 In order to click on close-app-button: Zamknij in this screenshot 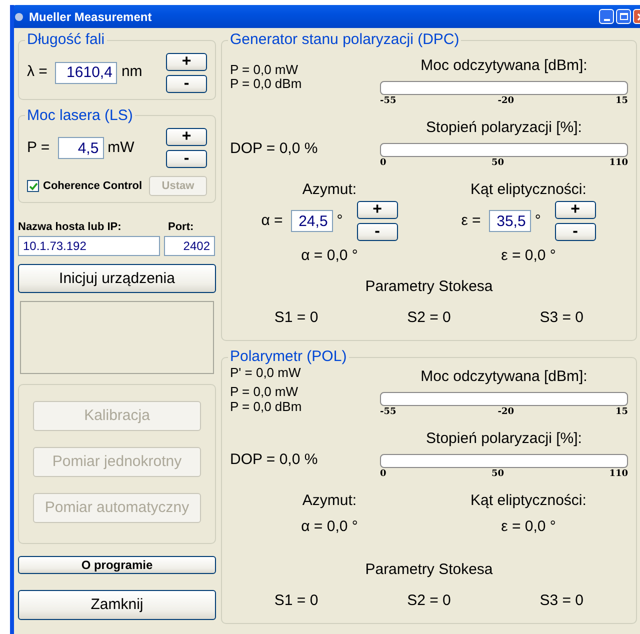, I will do `click(117, 605)`.